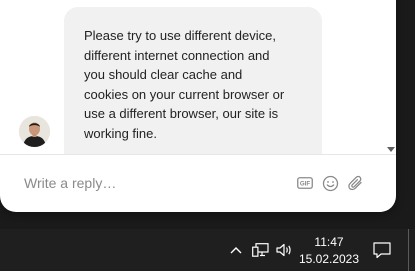 Image resolution: width=415 pixels, height=271 pixels. I want to click on agent-avatar, so click(34, 131).